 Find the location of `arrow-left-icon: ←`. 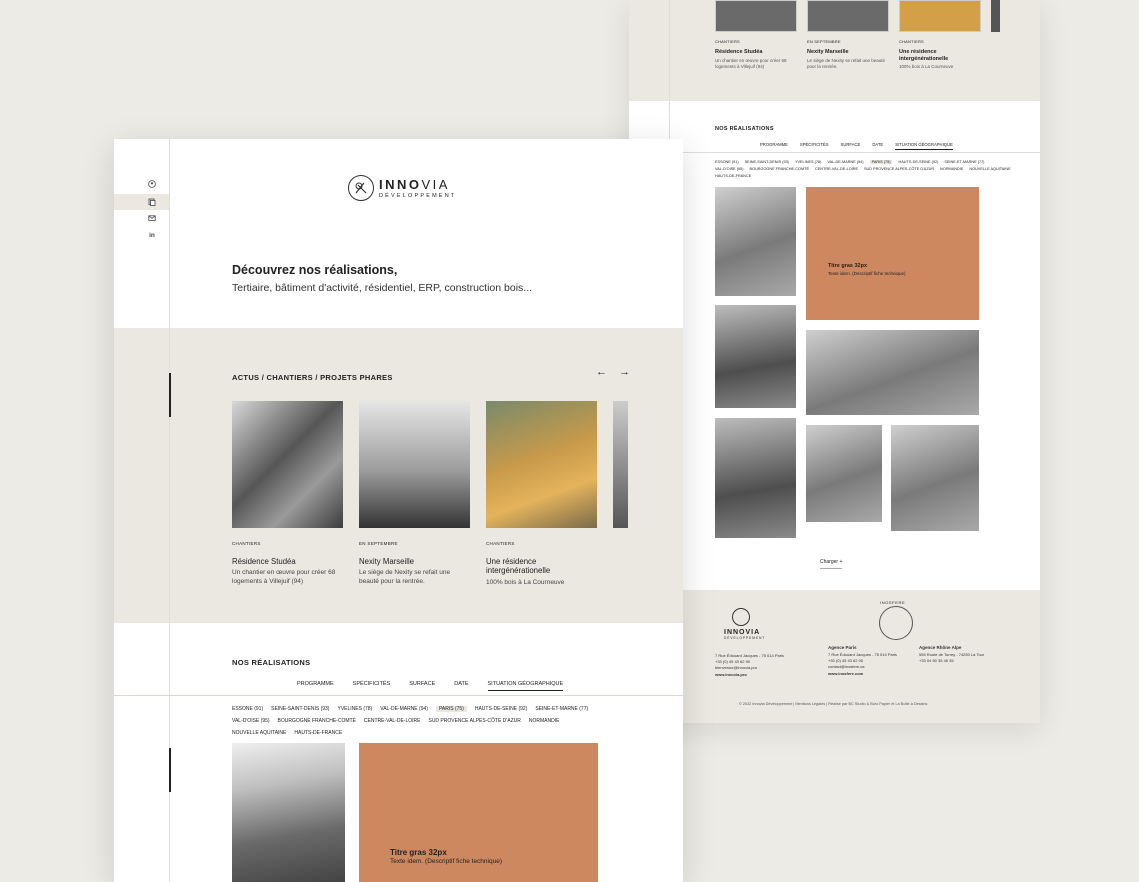

arrow-left-icon: ← is located at coordinates (601, 372).